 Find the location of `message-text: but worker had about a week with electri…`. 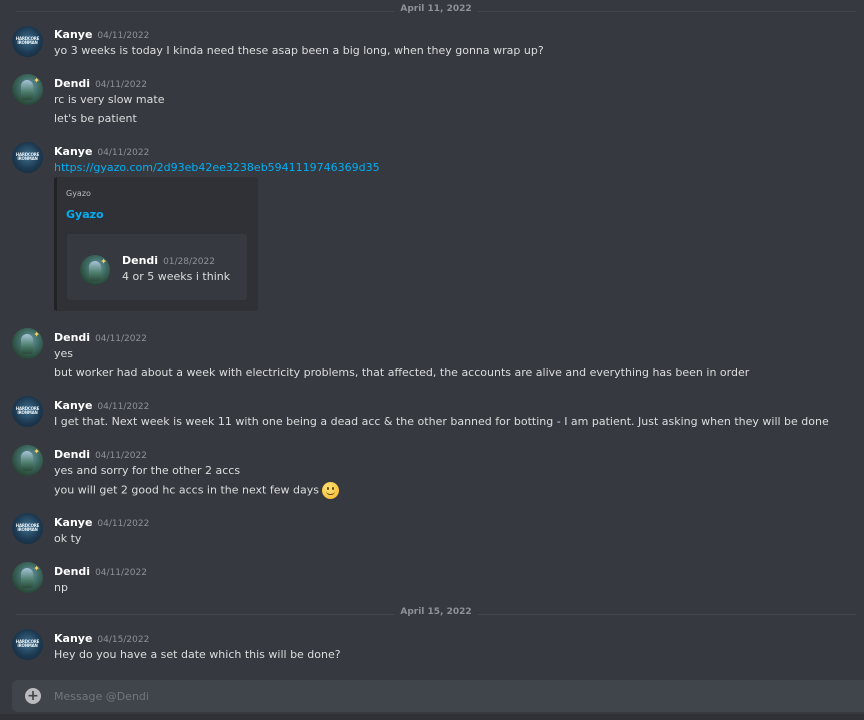

message-text: but worker had about a week with electri… is located at coordinates (402, 372).